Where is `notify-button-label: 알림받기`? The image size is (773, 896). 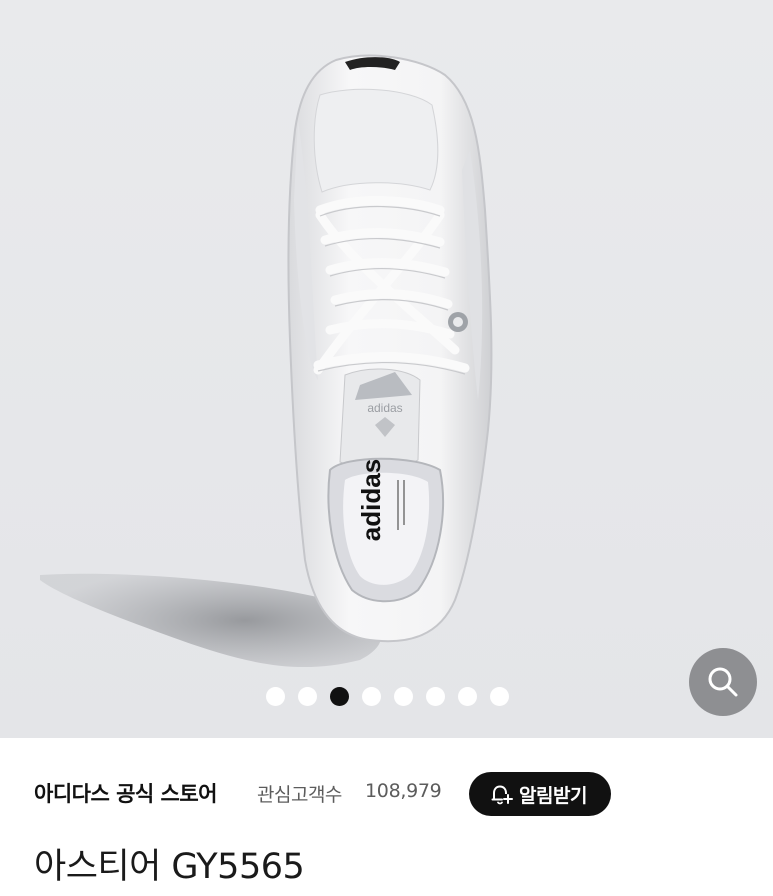
notify-button-label: 알림받기 is located at coordinates (553, 795).